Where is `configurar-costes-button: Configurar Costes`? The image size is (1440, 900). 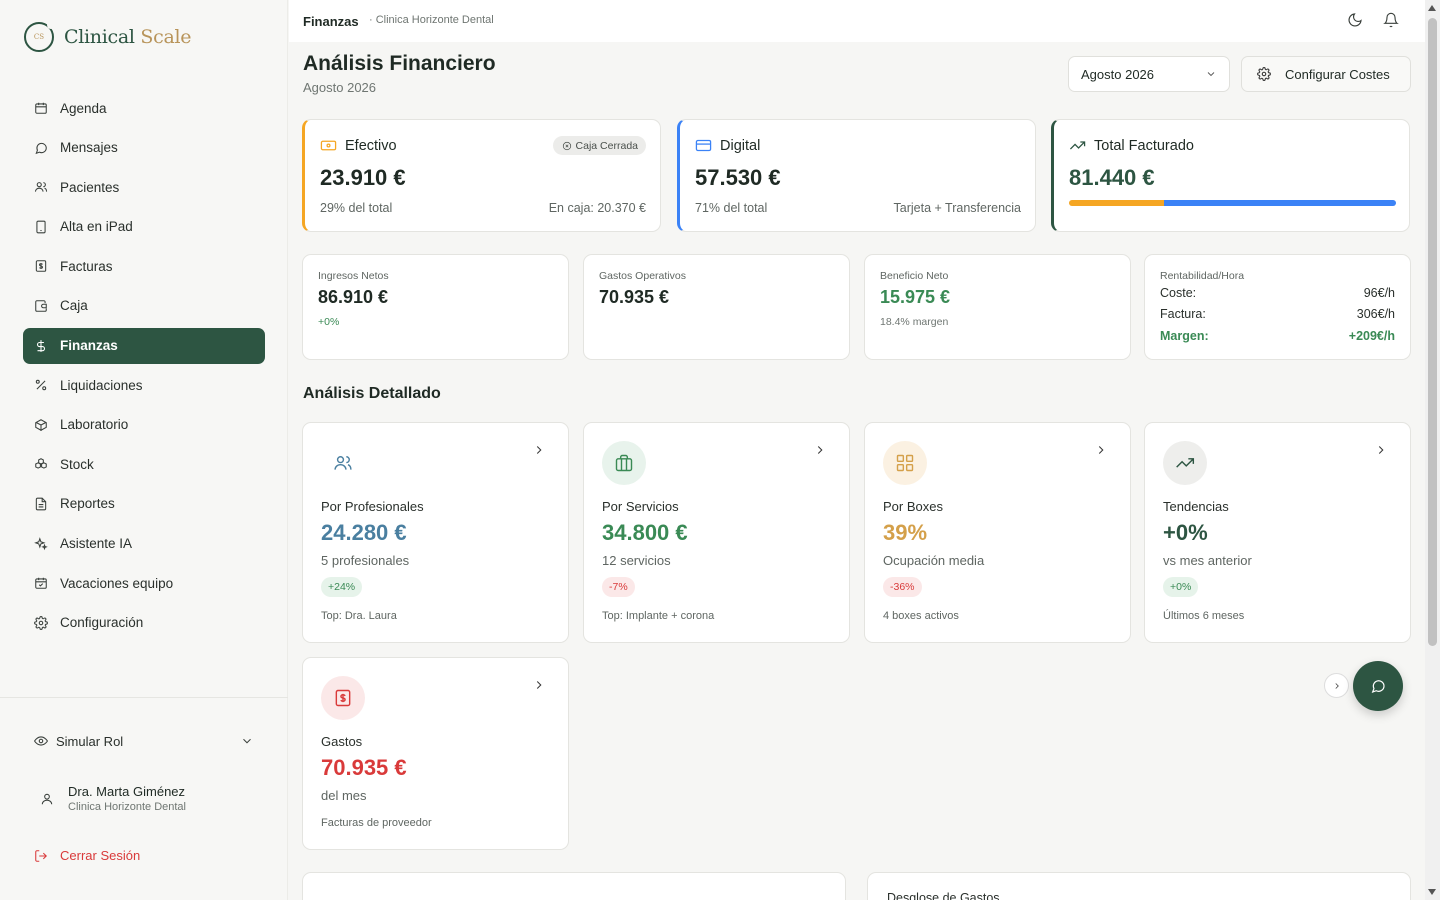
configurar-costes-button: Configurar Costes is located at coordinates (1326, 74).